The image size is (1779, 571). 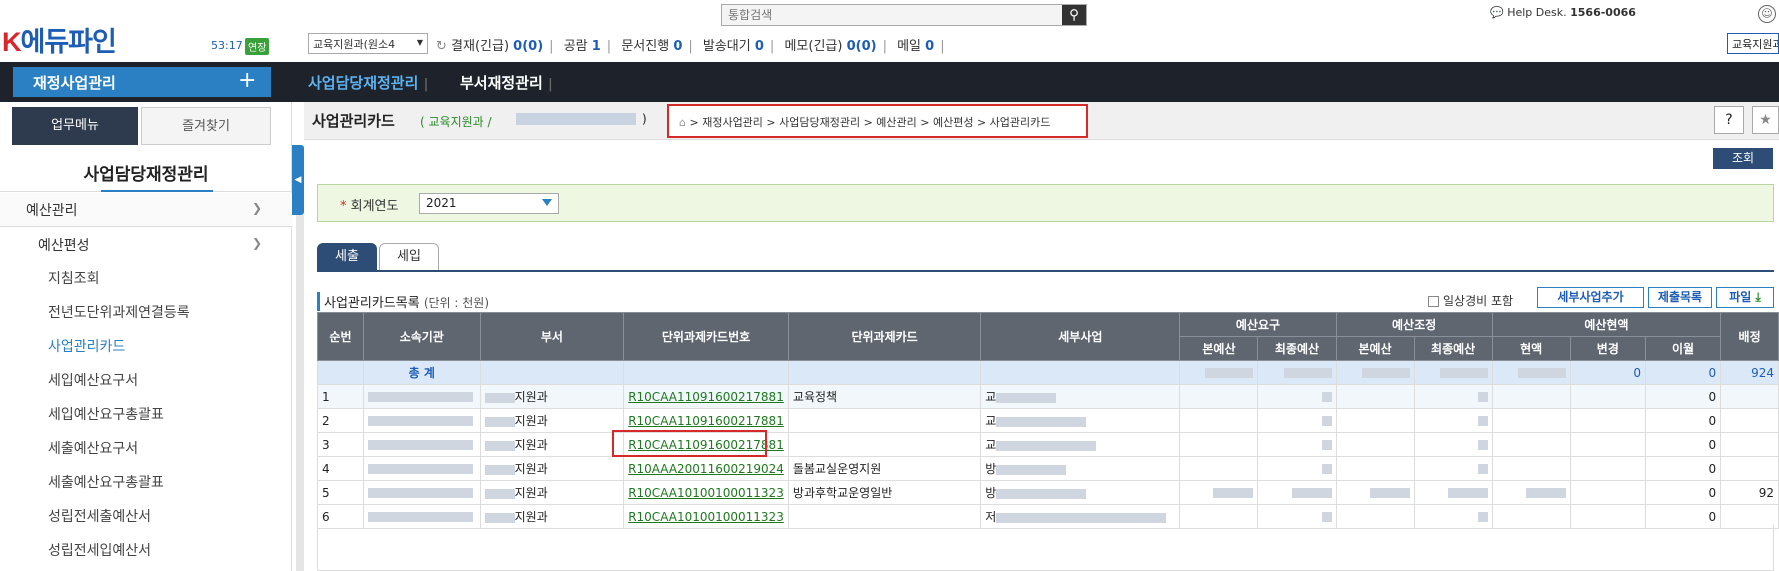 What do you see at coordinates (146, 551) in the screenshot?
I see `sidebar-item-pre-revenue: 성립전세입예산서` at bounding box center [146, 551].